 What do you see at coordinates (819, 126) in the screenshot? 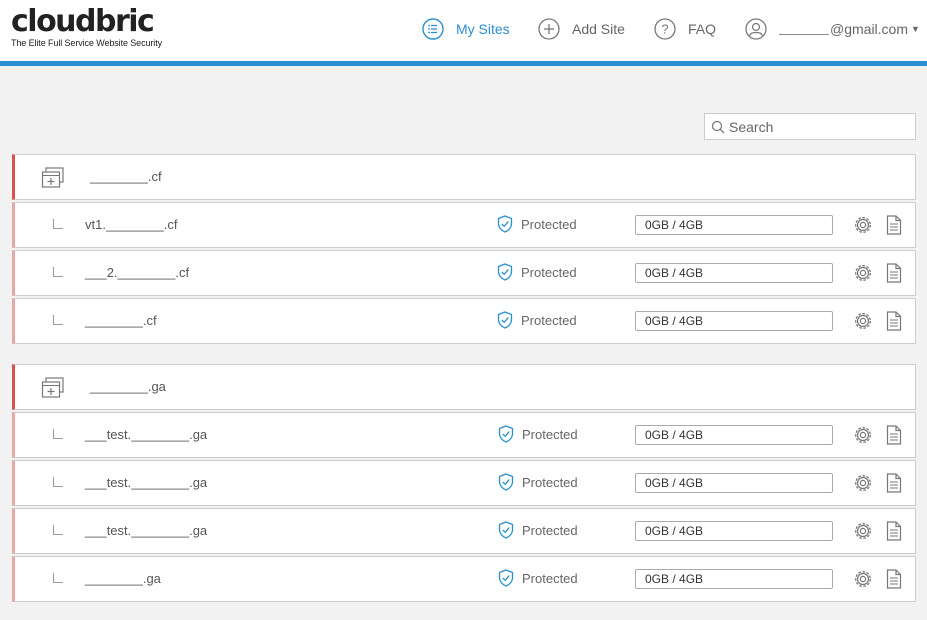
I see `search-input` at bounding box center [819, 126].